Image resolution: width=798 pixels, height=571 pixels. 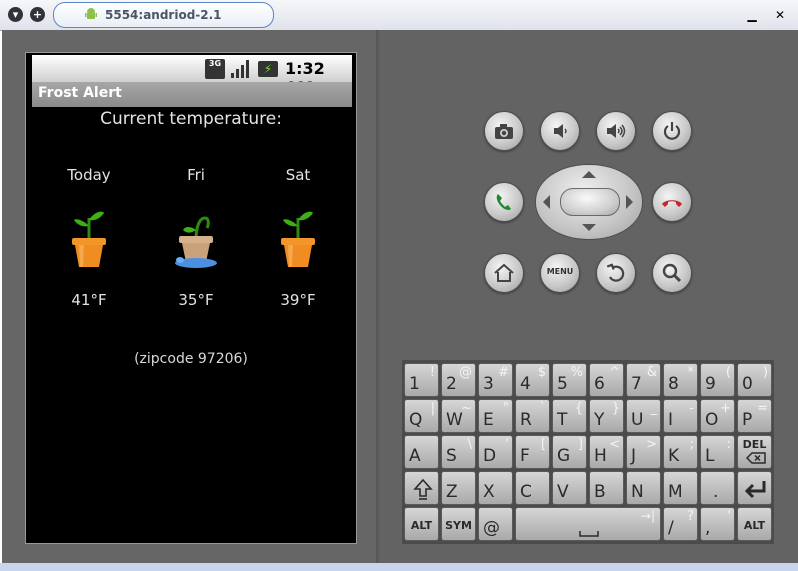 I want to click on key-label: L, so click(x=710, y=456).